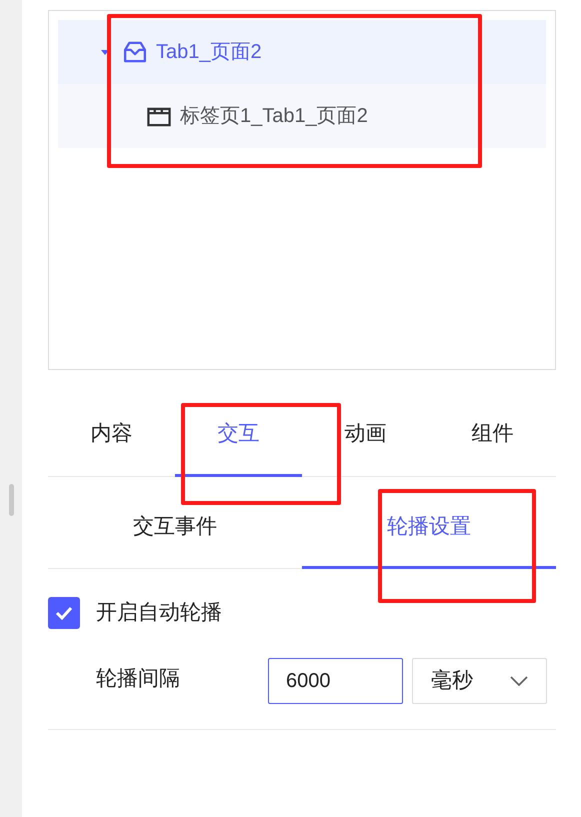 The image size is (581, 817). I want to click on unit-dropdown: 毫秒, so click(479, 681).